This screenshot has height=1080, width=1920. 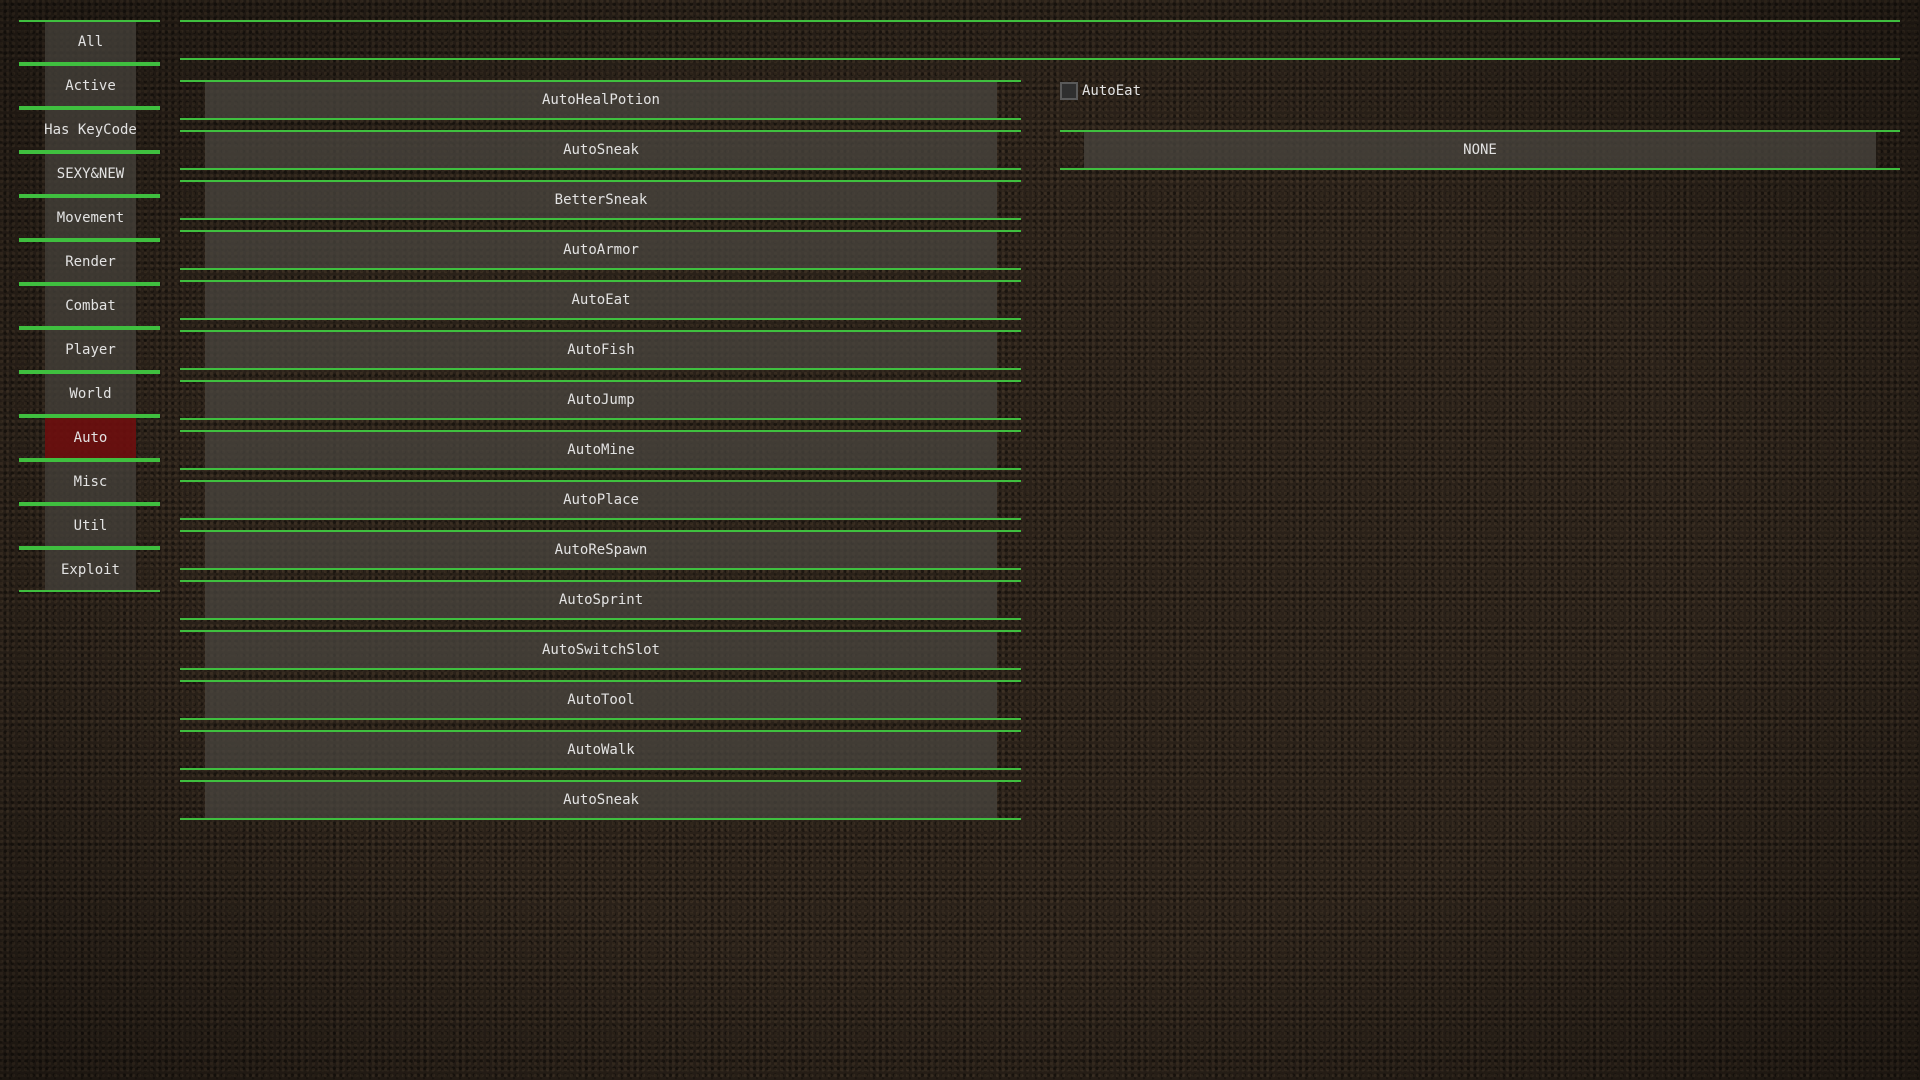 I want to click on category-label: World, so click(x=90, y=394).